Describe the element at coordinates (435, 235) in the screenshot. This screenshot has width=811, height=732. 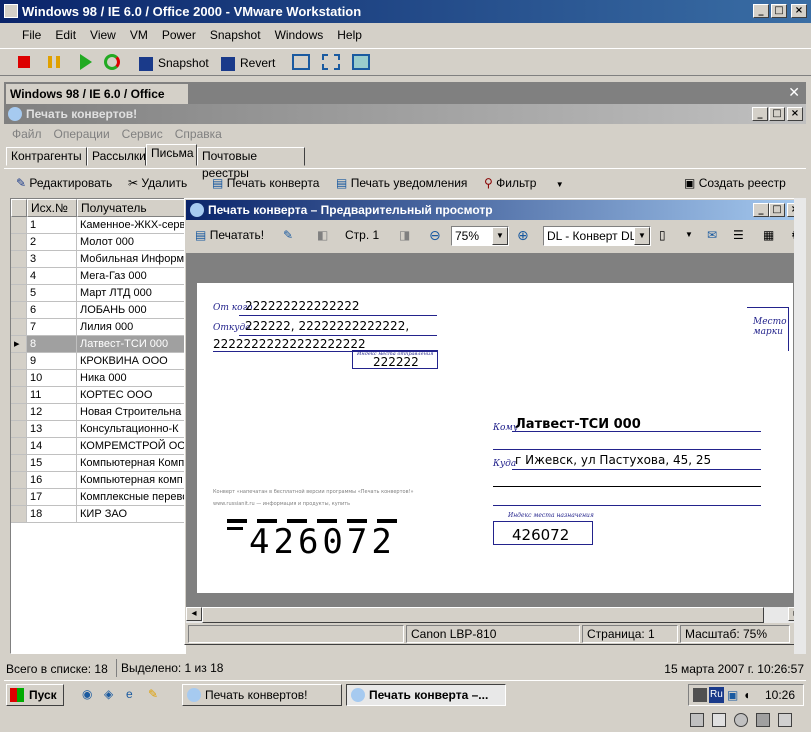
I see `zoom-out-icon: ⊖` at that location.